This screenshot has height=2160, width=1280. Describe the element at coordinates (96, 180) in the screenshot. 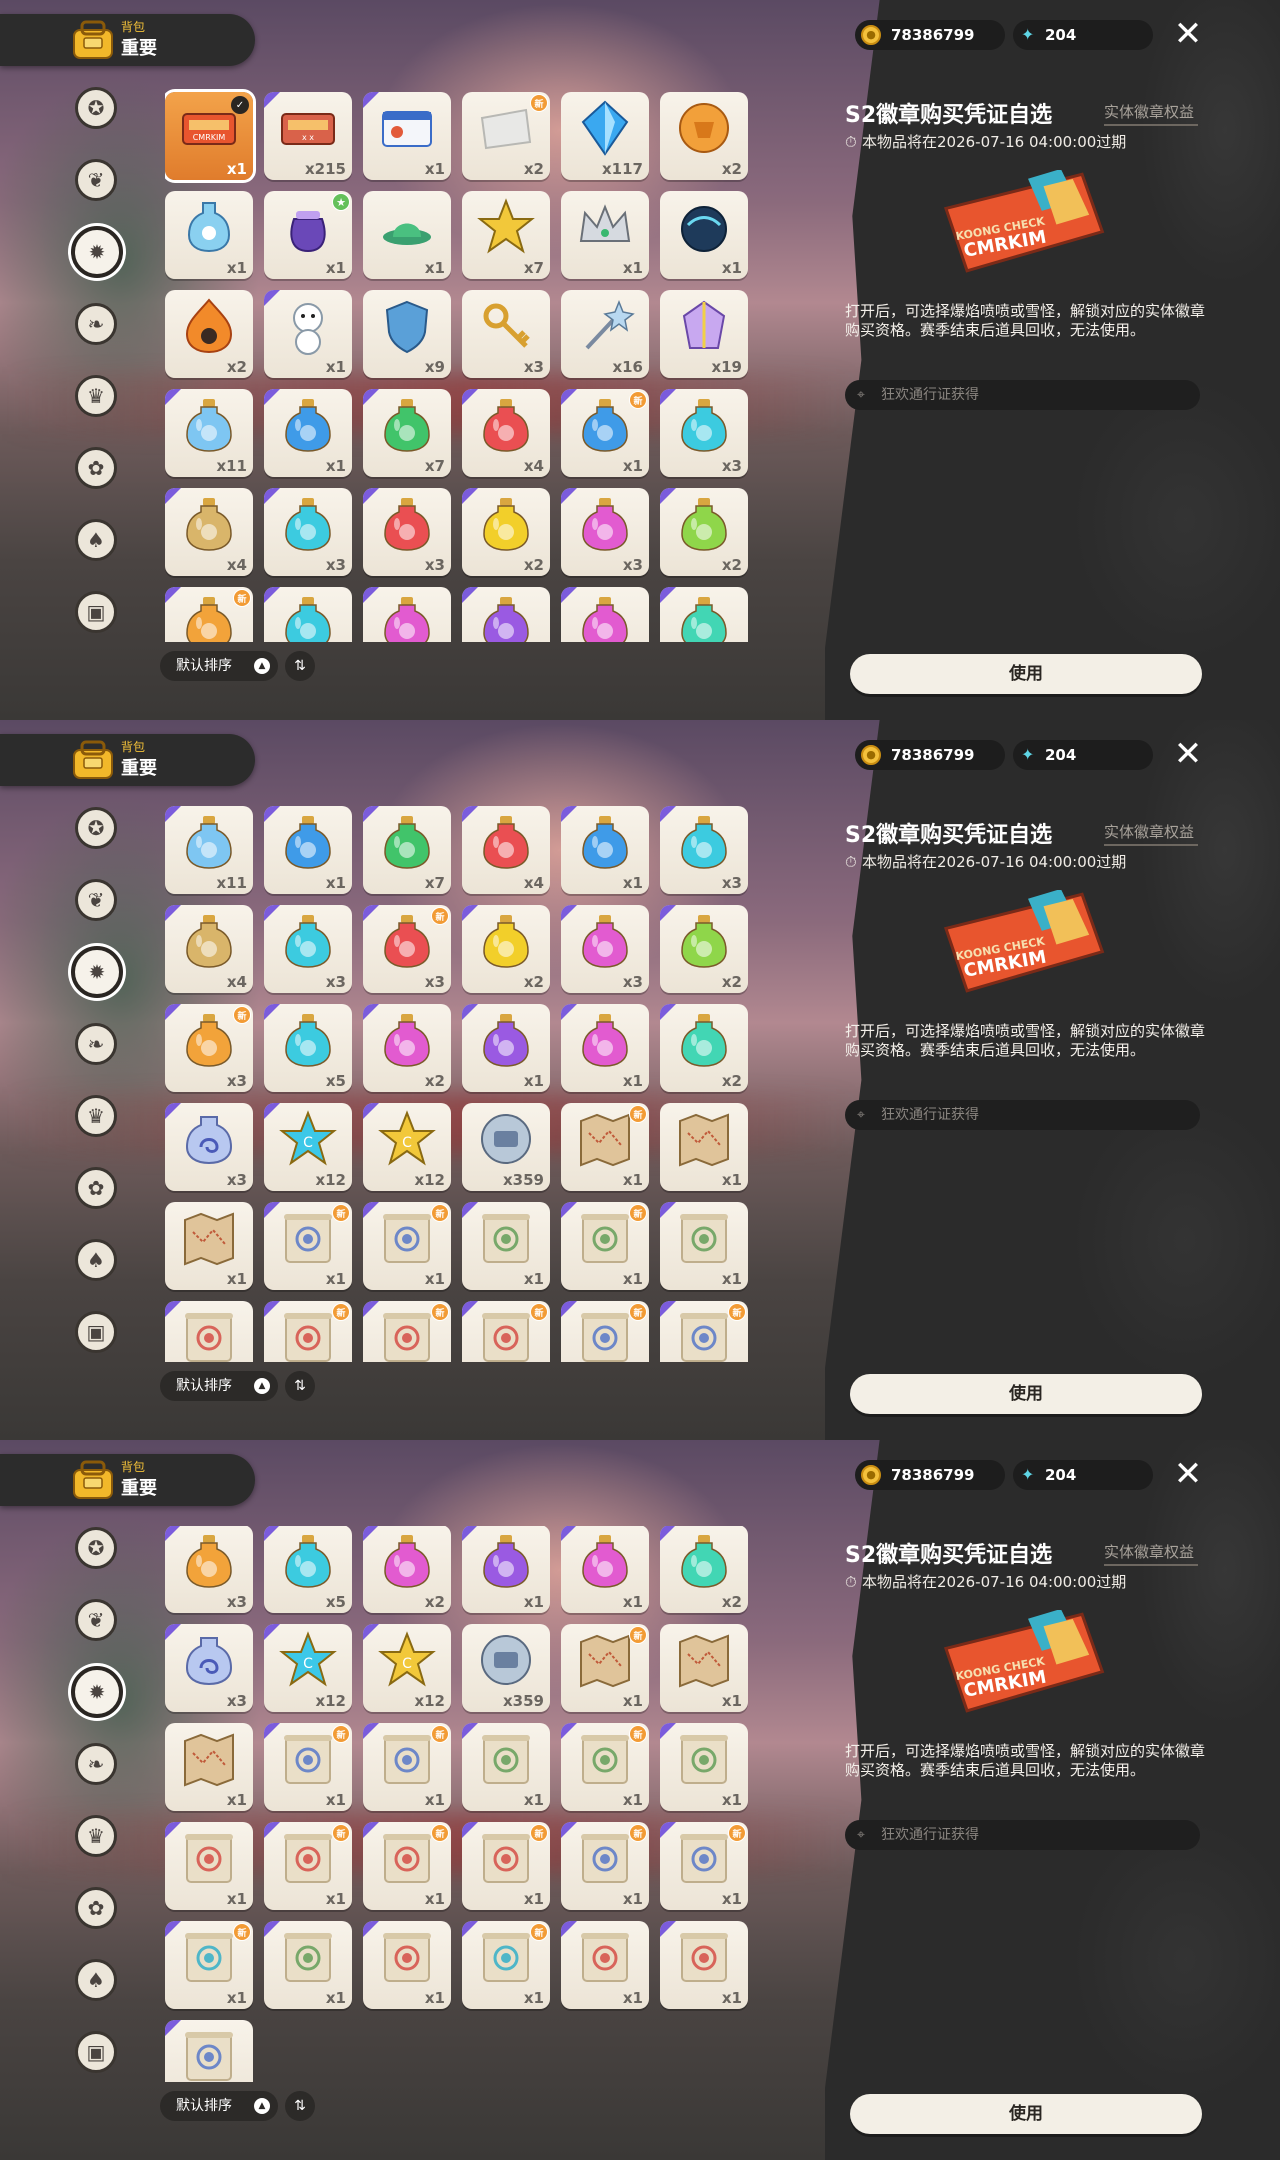

I see `nav-leaf-icon: ❦` at that location.